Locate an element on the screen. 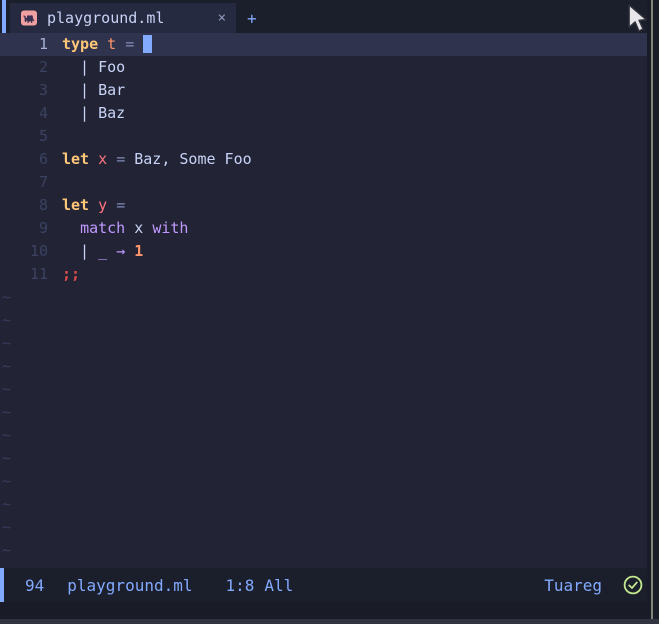 The height and width of the screenshot is (624, 659). command-line is located at coordinates (323, 610).